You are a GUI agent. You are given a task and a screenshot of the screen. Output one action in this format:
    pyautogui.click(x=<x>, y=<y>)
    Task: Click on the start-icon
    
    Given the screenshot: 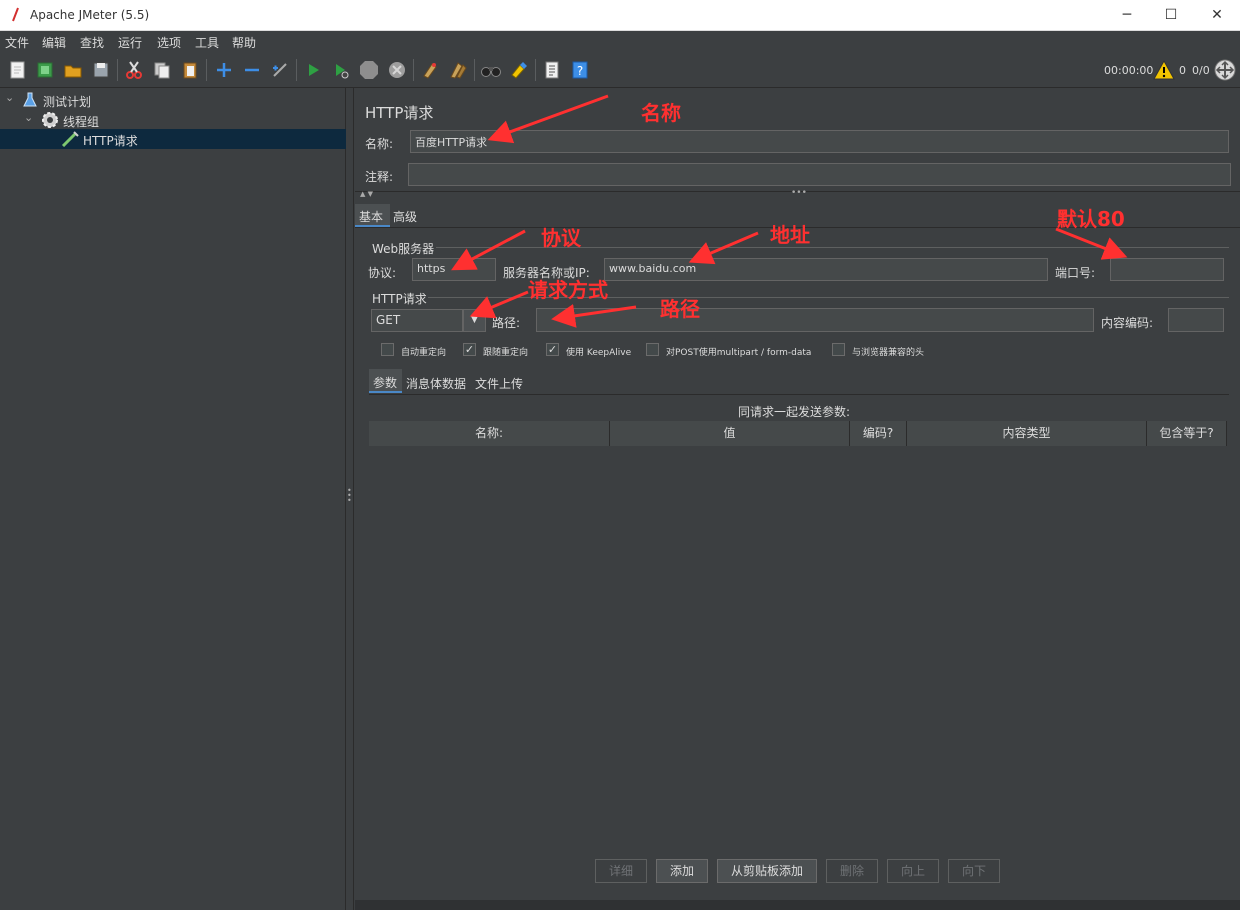 What is the action you would take?
    pyautogui.click(x=313, y=70)
    